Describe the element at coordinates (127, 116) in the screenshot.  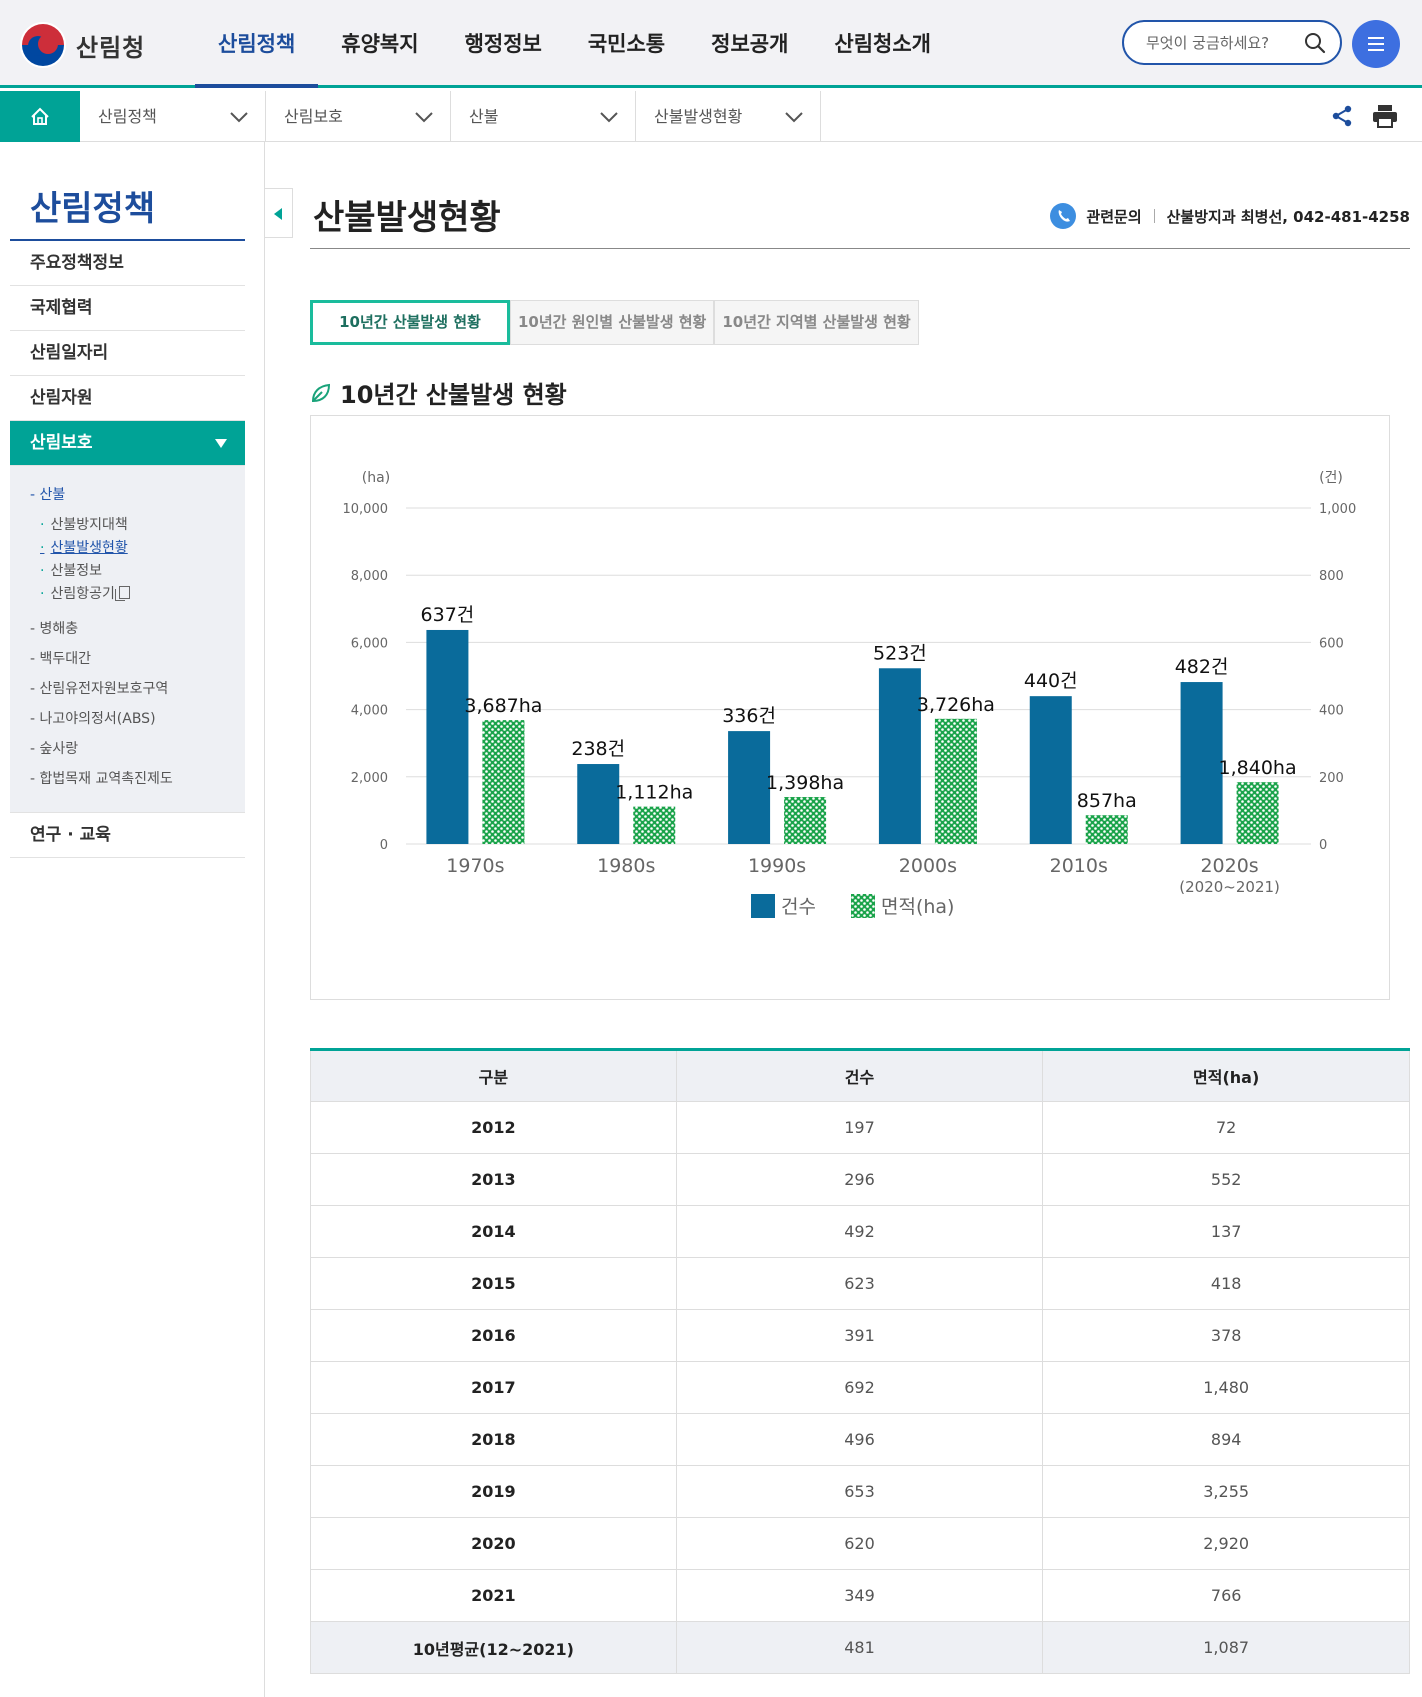
I see `location-depth1-label: 산림정책` at that location.